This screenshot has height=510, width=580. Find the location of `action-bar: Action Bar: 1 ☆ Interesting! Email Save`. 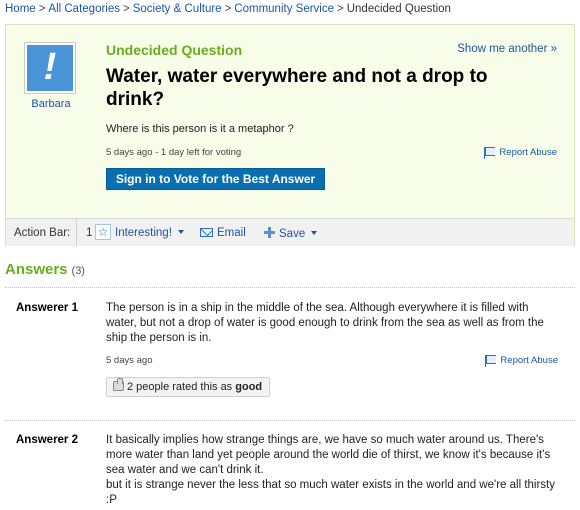

action-bar: Action Bar: 1 ☆ Interesting! Email Save is located at coordinates (290, 232).